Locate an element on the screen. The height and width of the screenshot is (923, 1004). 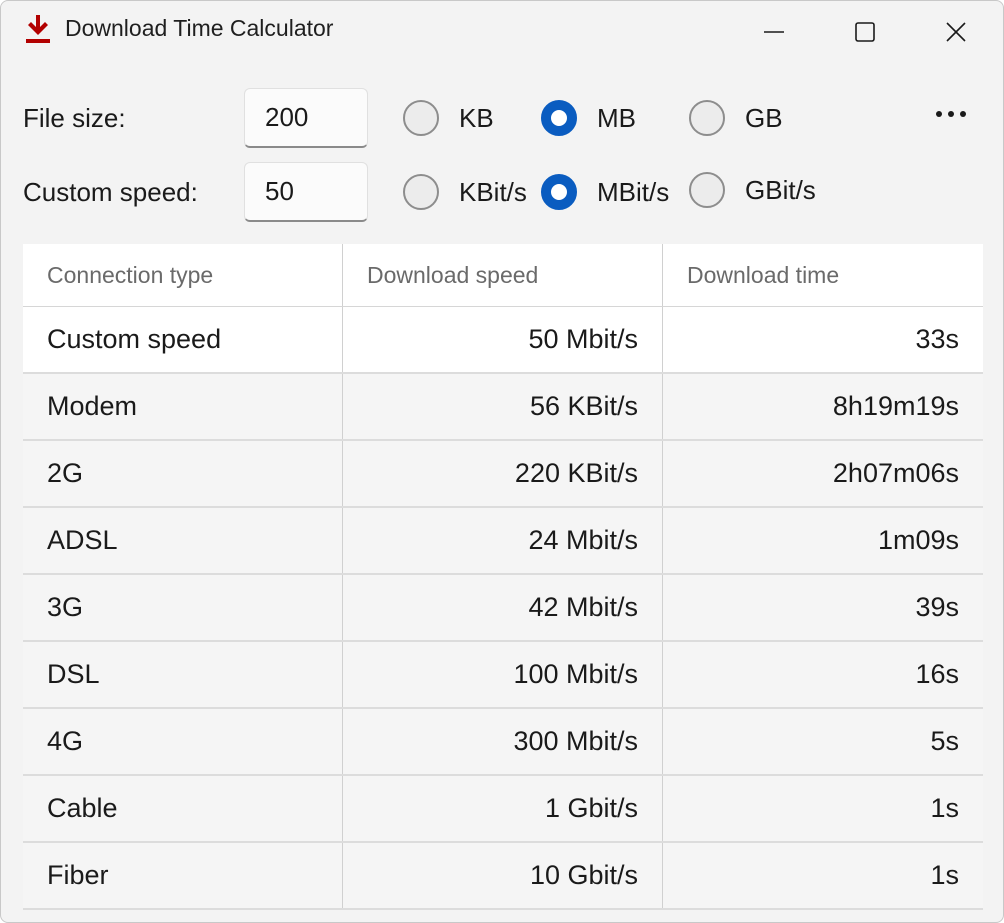
table-row: 2G 220 KBit/s 2h07m06s is located at coordinates (503, 474).